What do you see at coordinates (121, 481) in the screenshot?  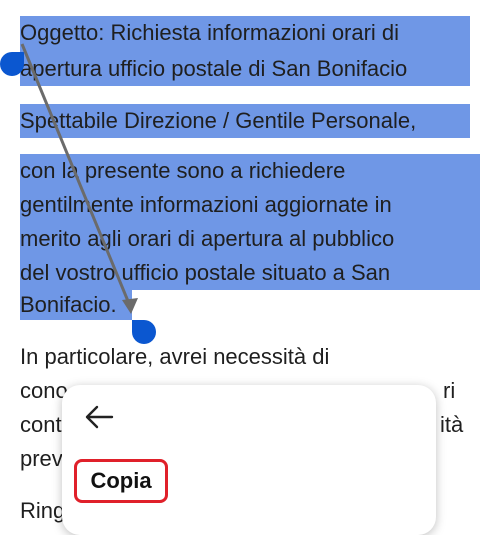 I see `copy-button: Copia` at bounding box center [121, 481].